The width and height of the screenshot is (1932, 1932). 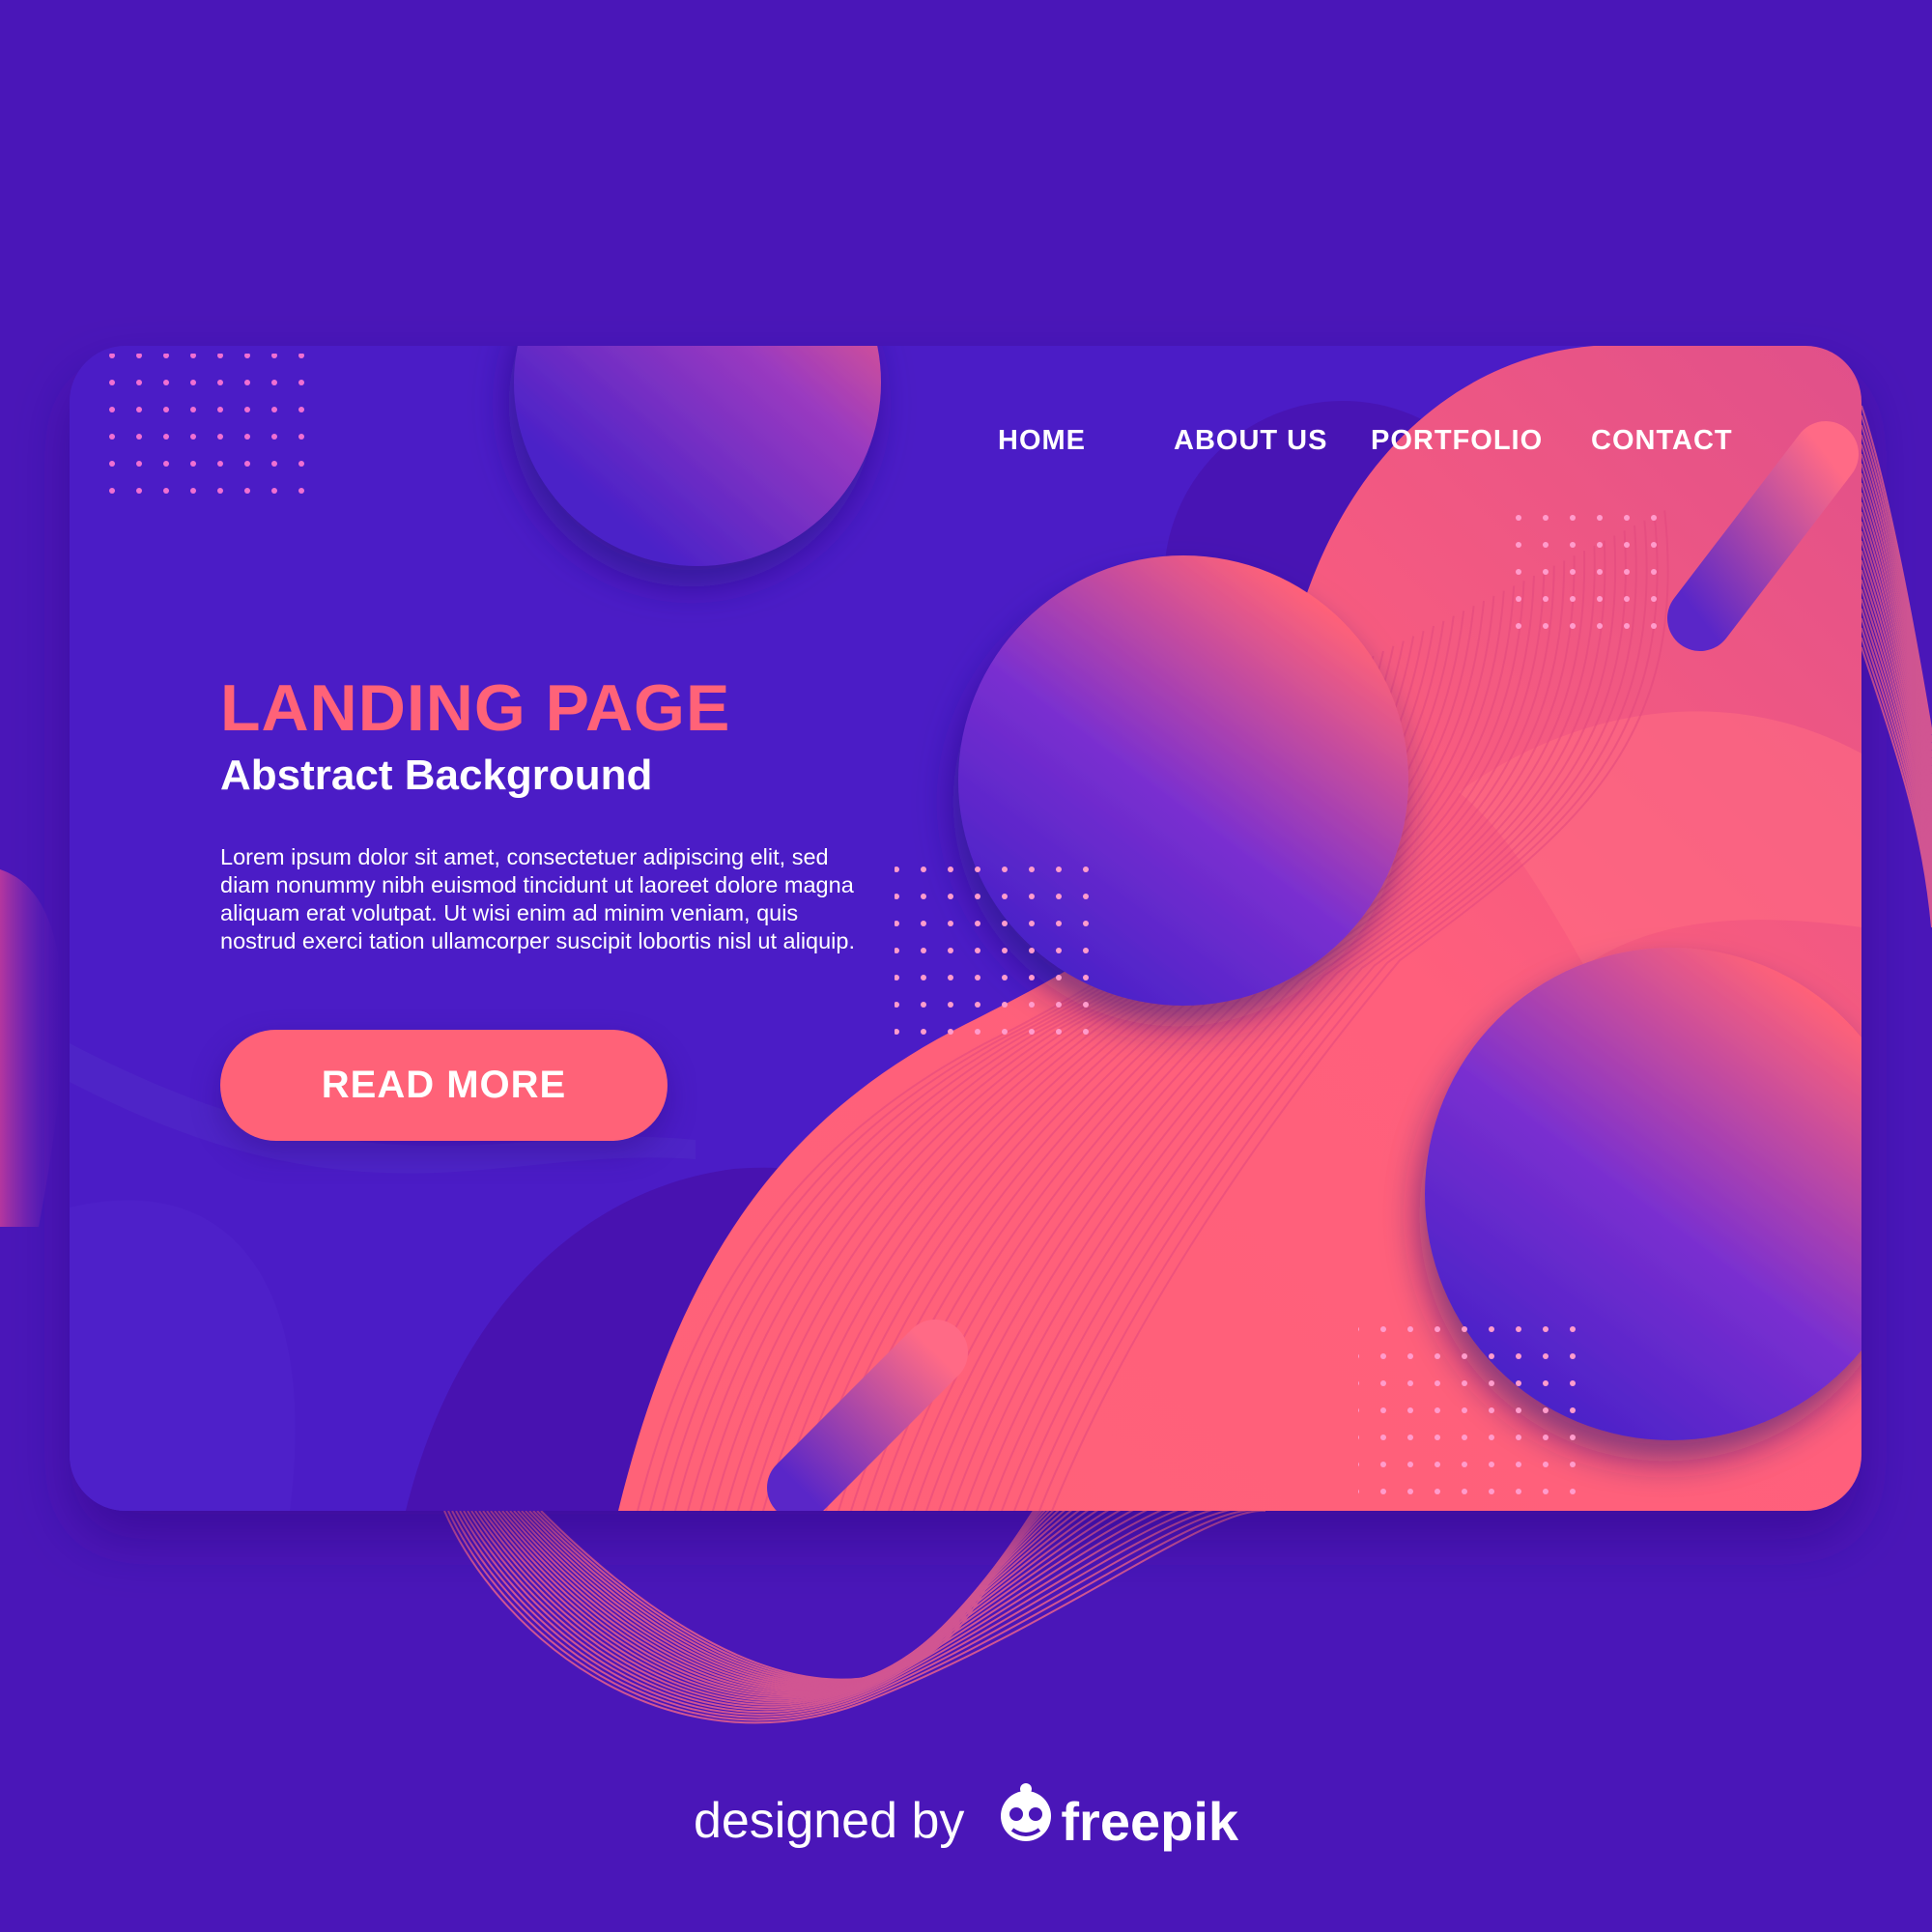 I want to click on nav-link-portfolio: PORTFOLIO, so click(x=1457, y=441).